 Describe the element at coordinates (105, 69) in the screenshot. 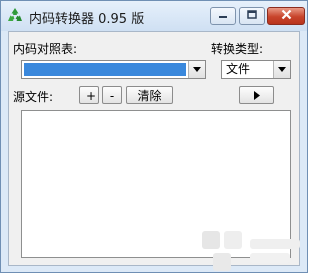

I see `table-select-value` at that location.